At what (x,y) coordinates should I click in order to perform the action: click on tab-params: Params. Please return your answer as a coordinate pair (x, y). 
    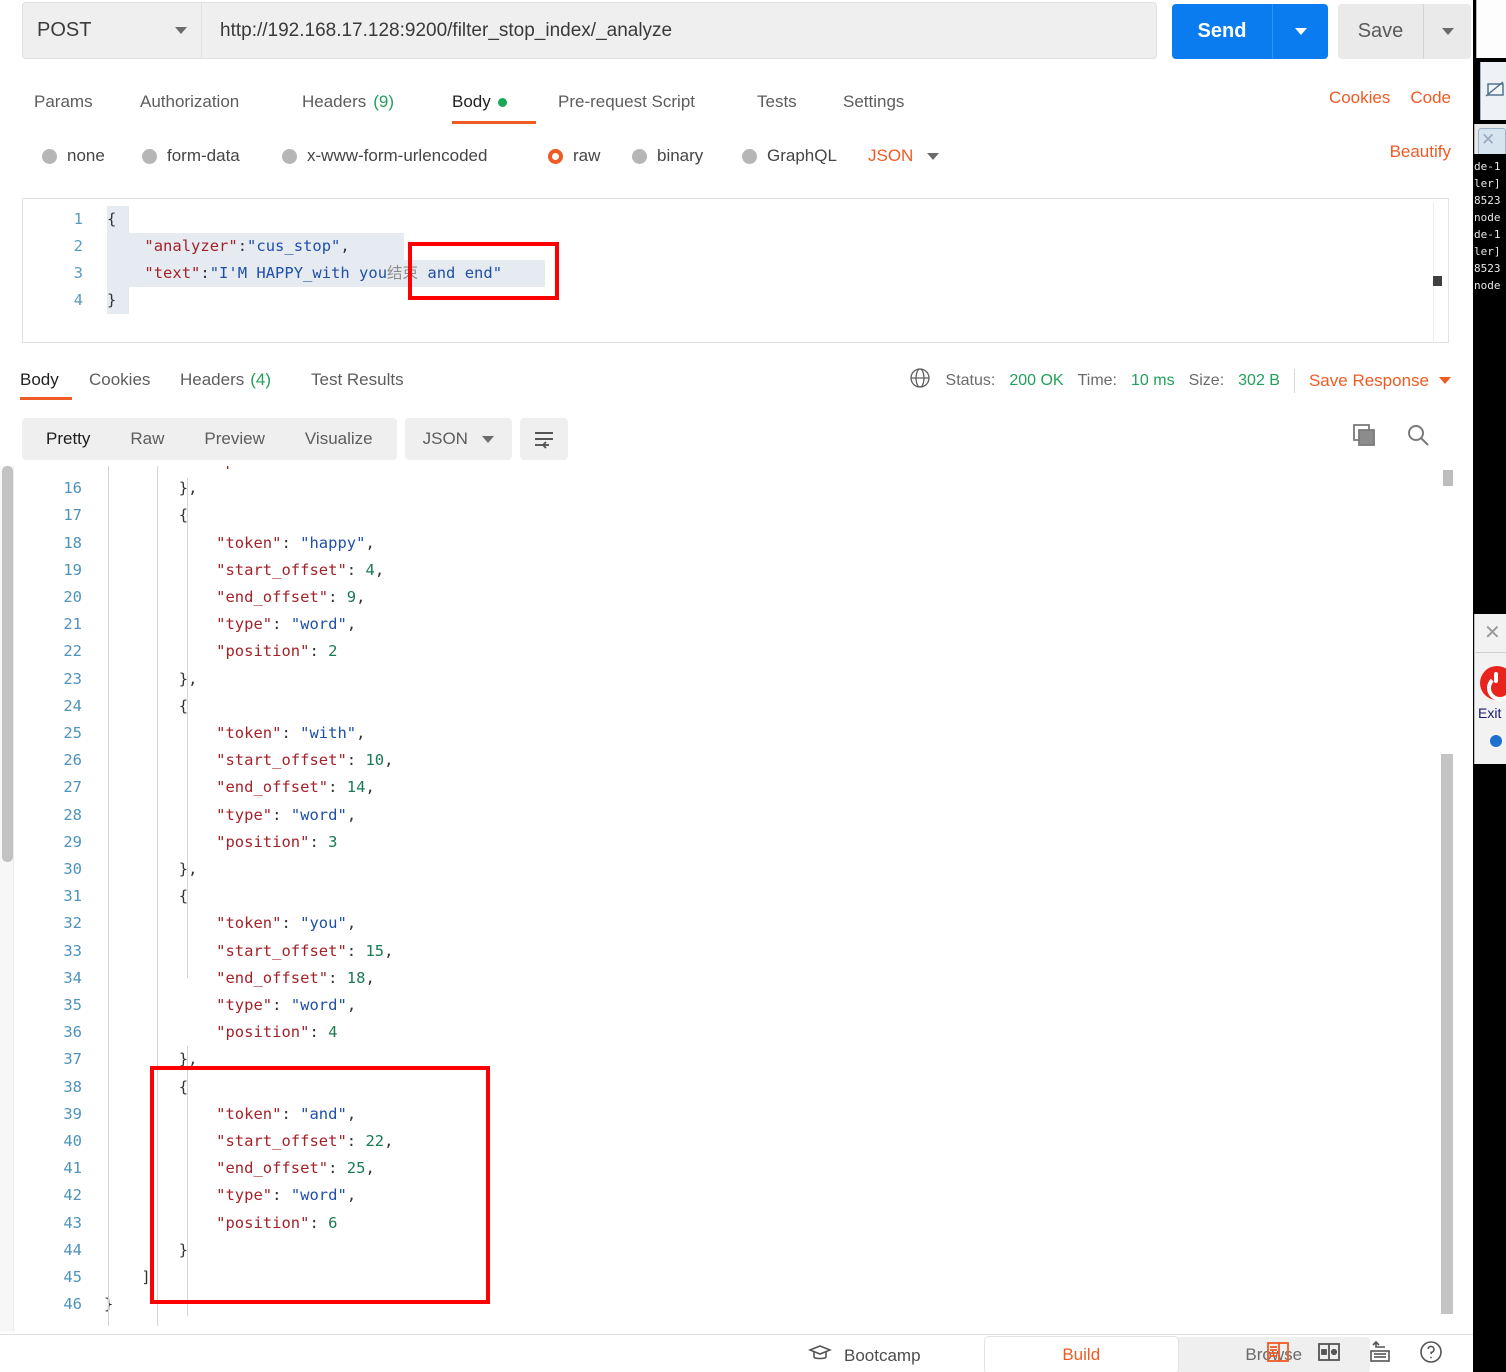
    Looking at the image, I should click on (63, 102).